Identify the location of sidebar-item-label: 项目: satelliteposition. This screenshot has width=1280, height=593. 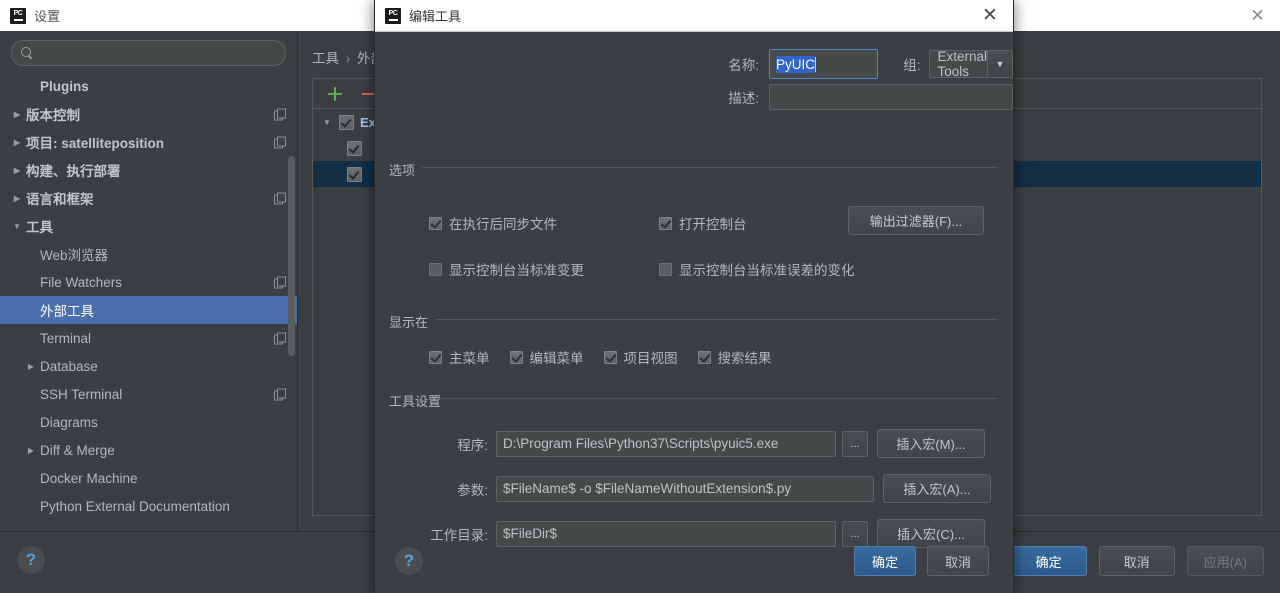
(95, 143).